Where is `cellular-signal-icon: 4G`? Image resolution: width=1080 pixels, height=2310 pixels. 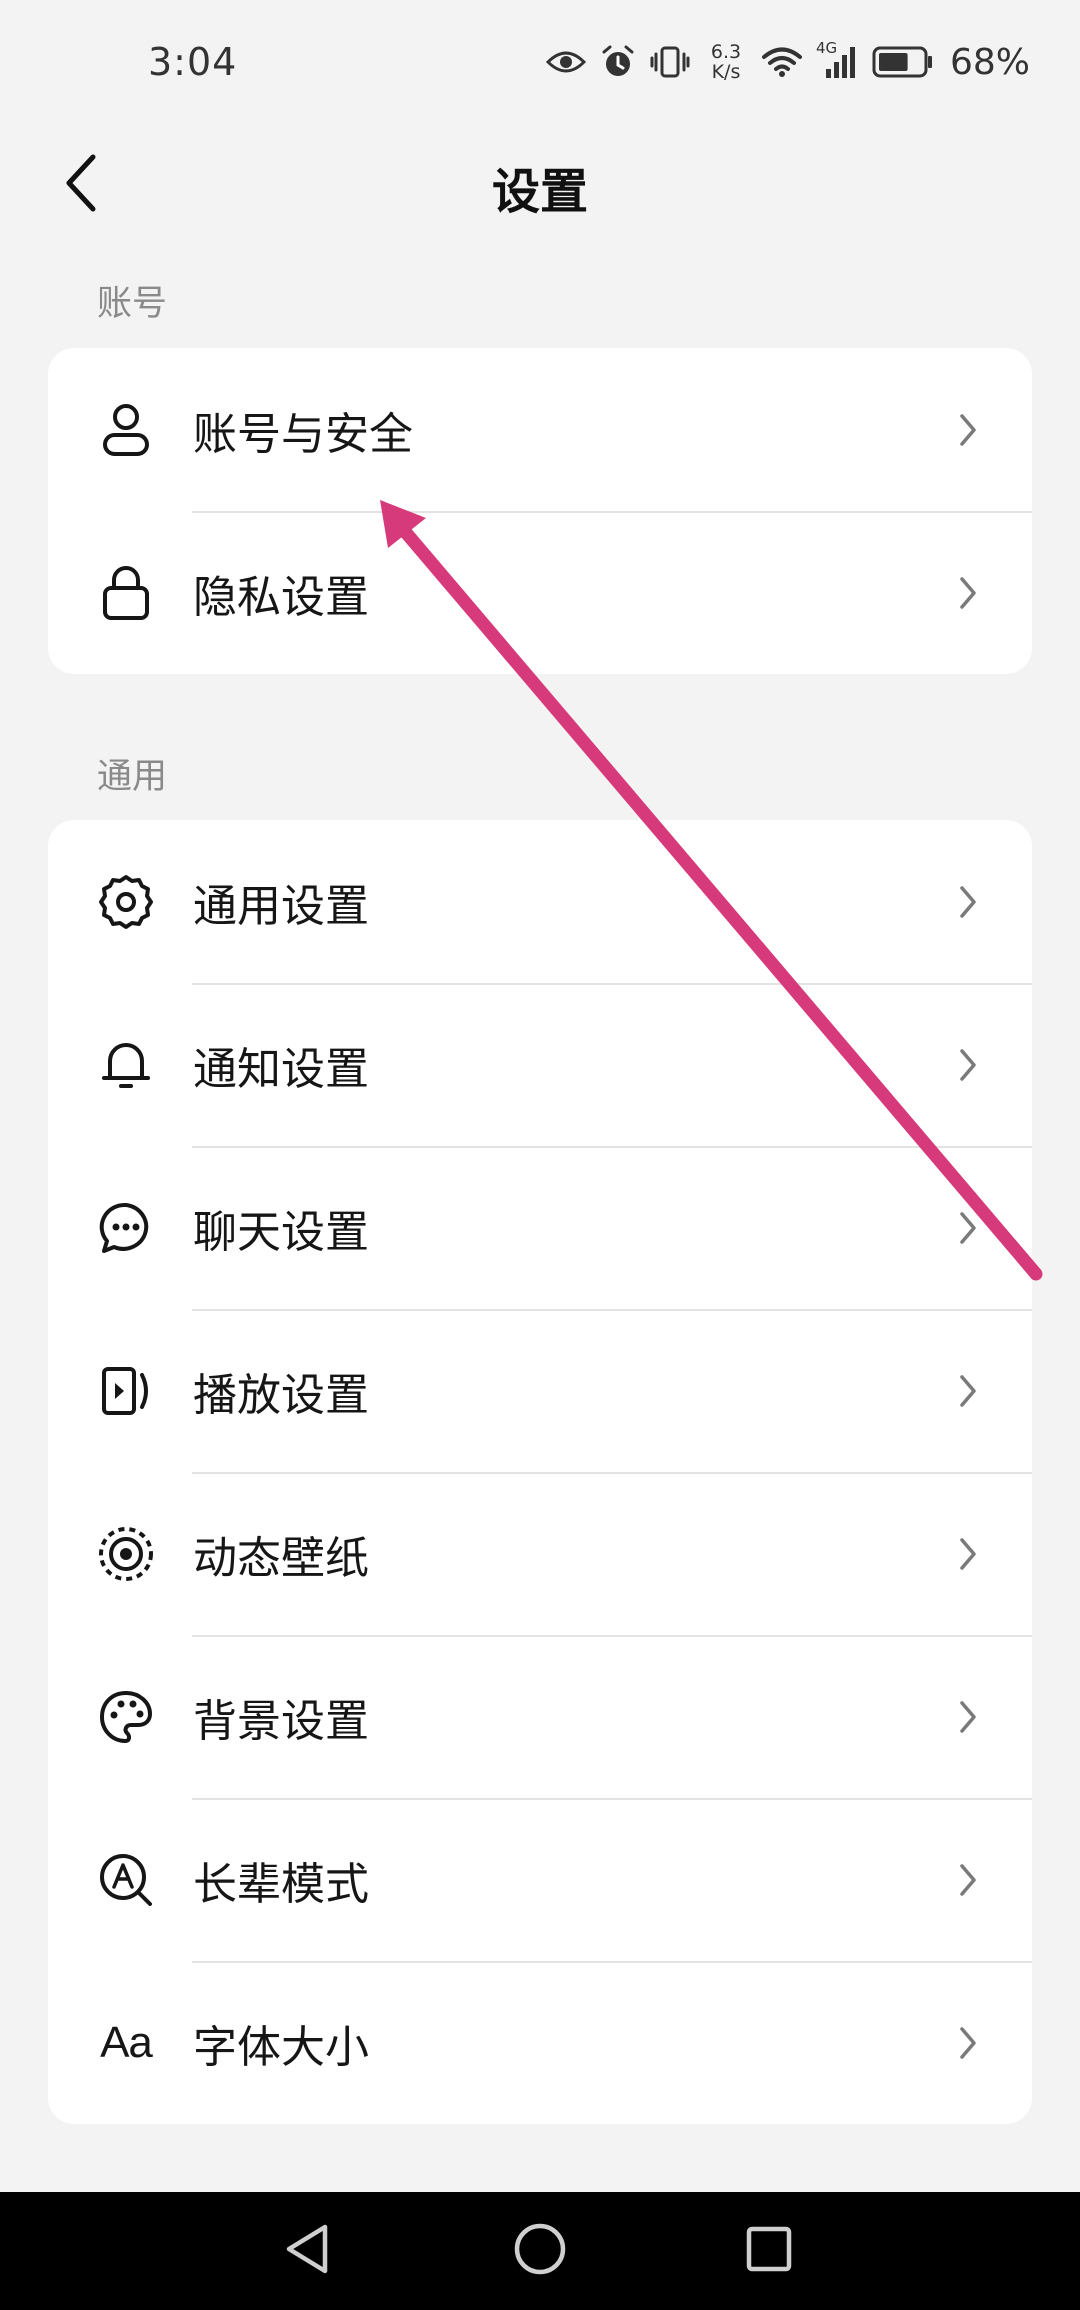
cellular-signal-icon: 4G is located at coordinates (837, 59).